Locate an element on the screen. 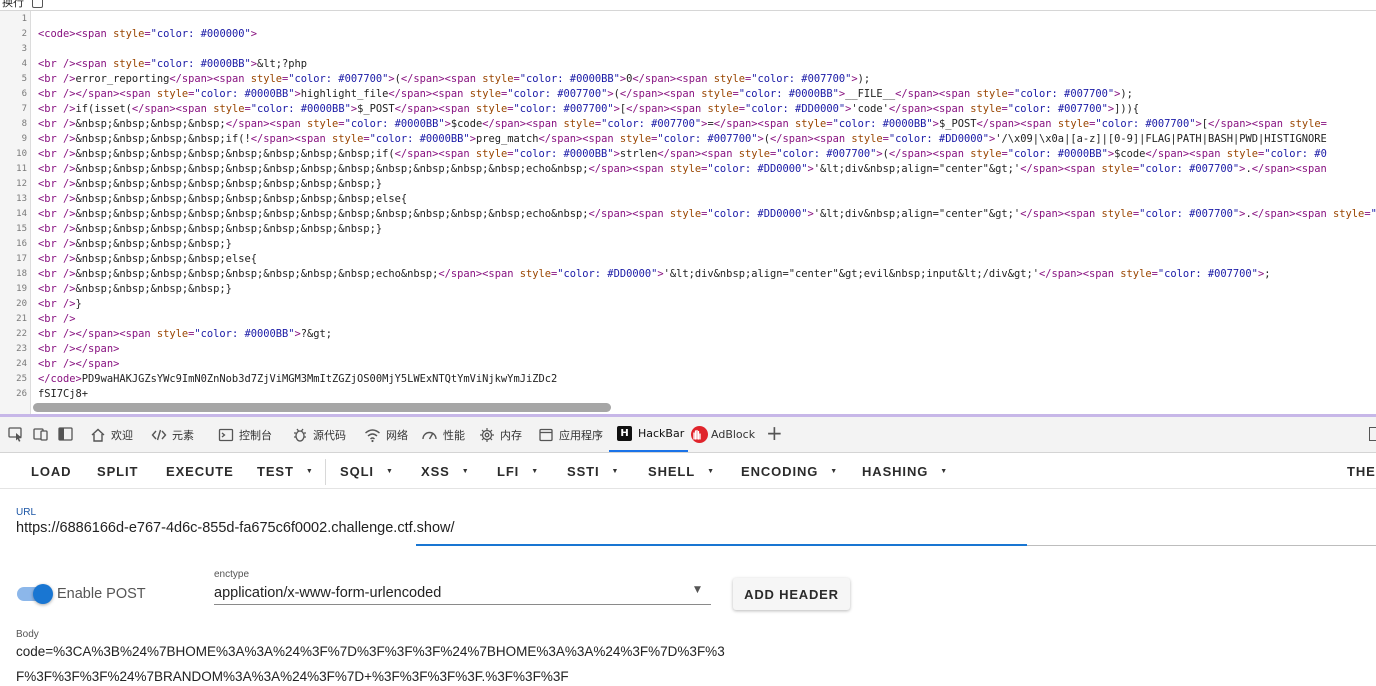 This screenshot has height=686, width=1376. toggle-thumb is located at coordinates (43, 594).